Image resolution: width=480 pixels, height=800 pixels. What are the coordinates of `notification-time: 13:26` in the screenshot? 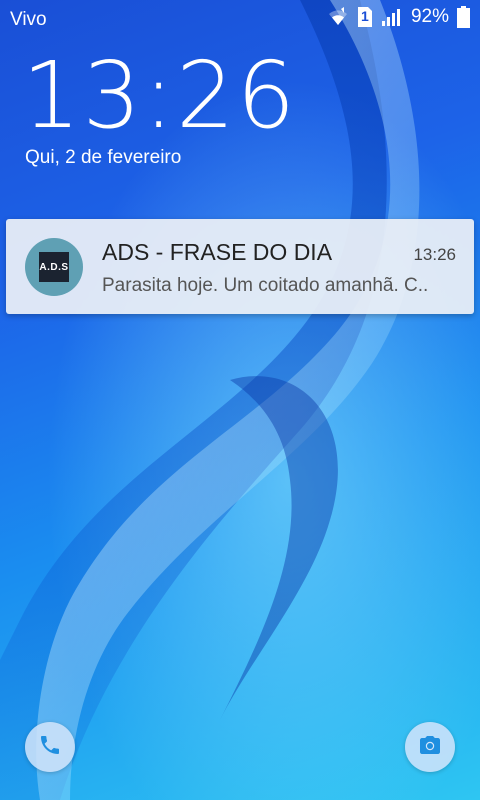 It's located at (434, 254).